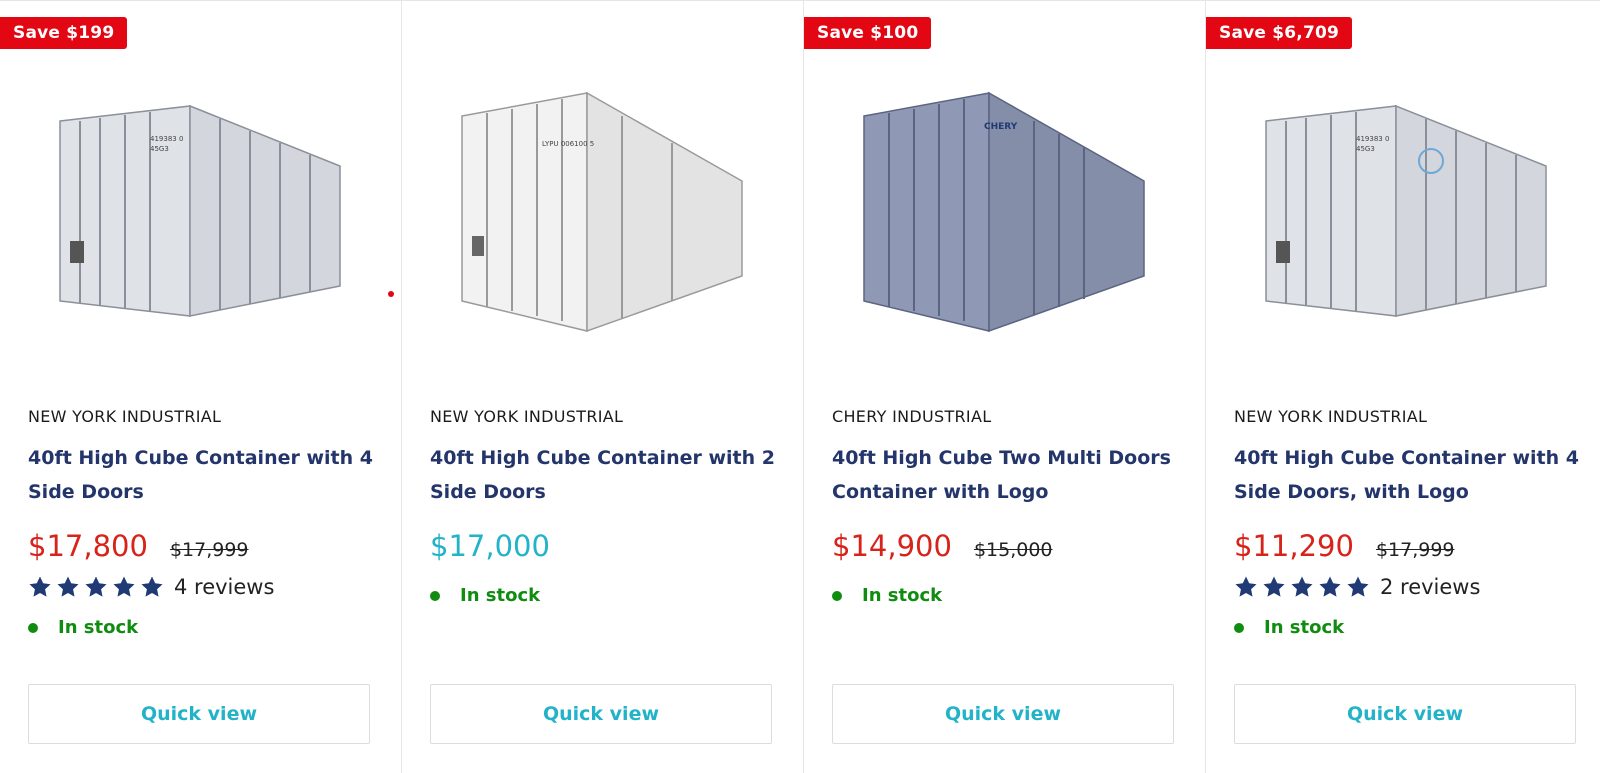 The width and height of the screenshot is (1600, 773). I want to click on reviews-count: 4 reviews, so click(224, 587).